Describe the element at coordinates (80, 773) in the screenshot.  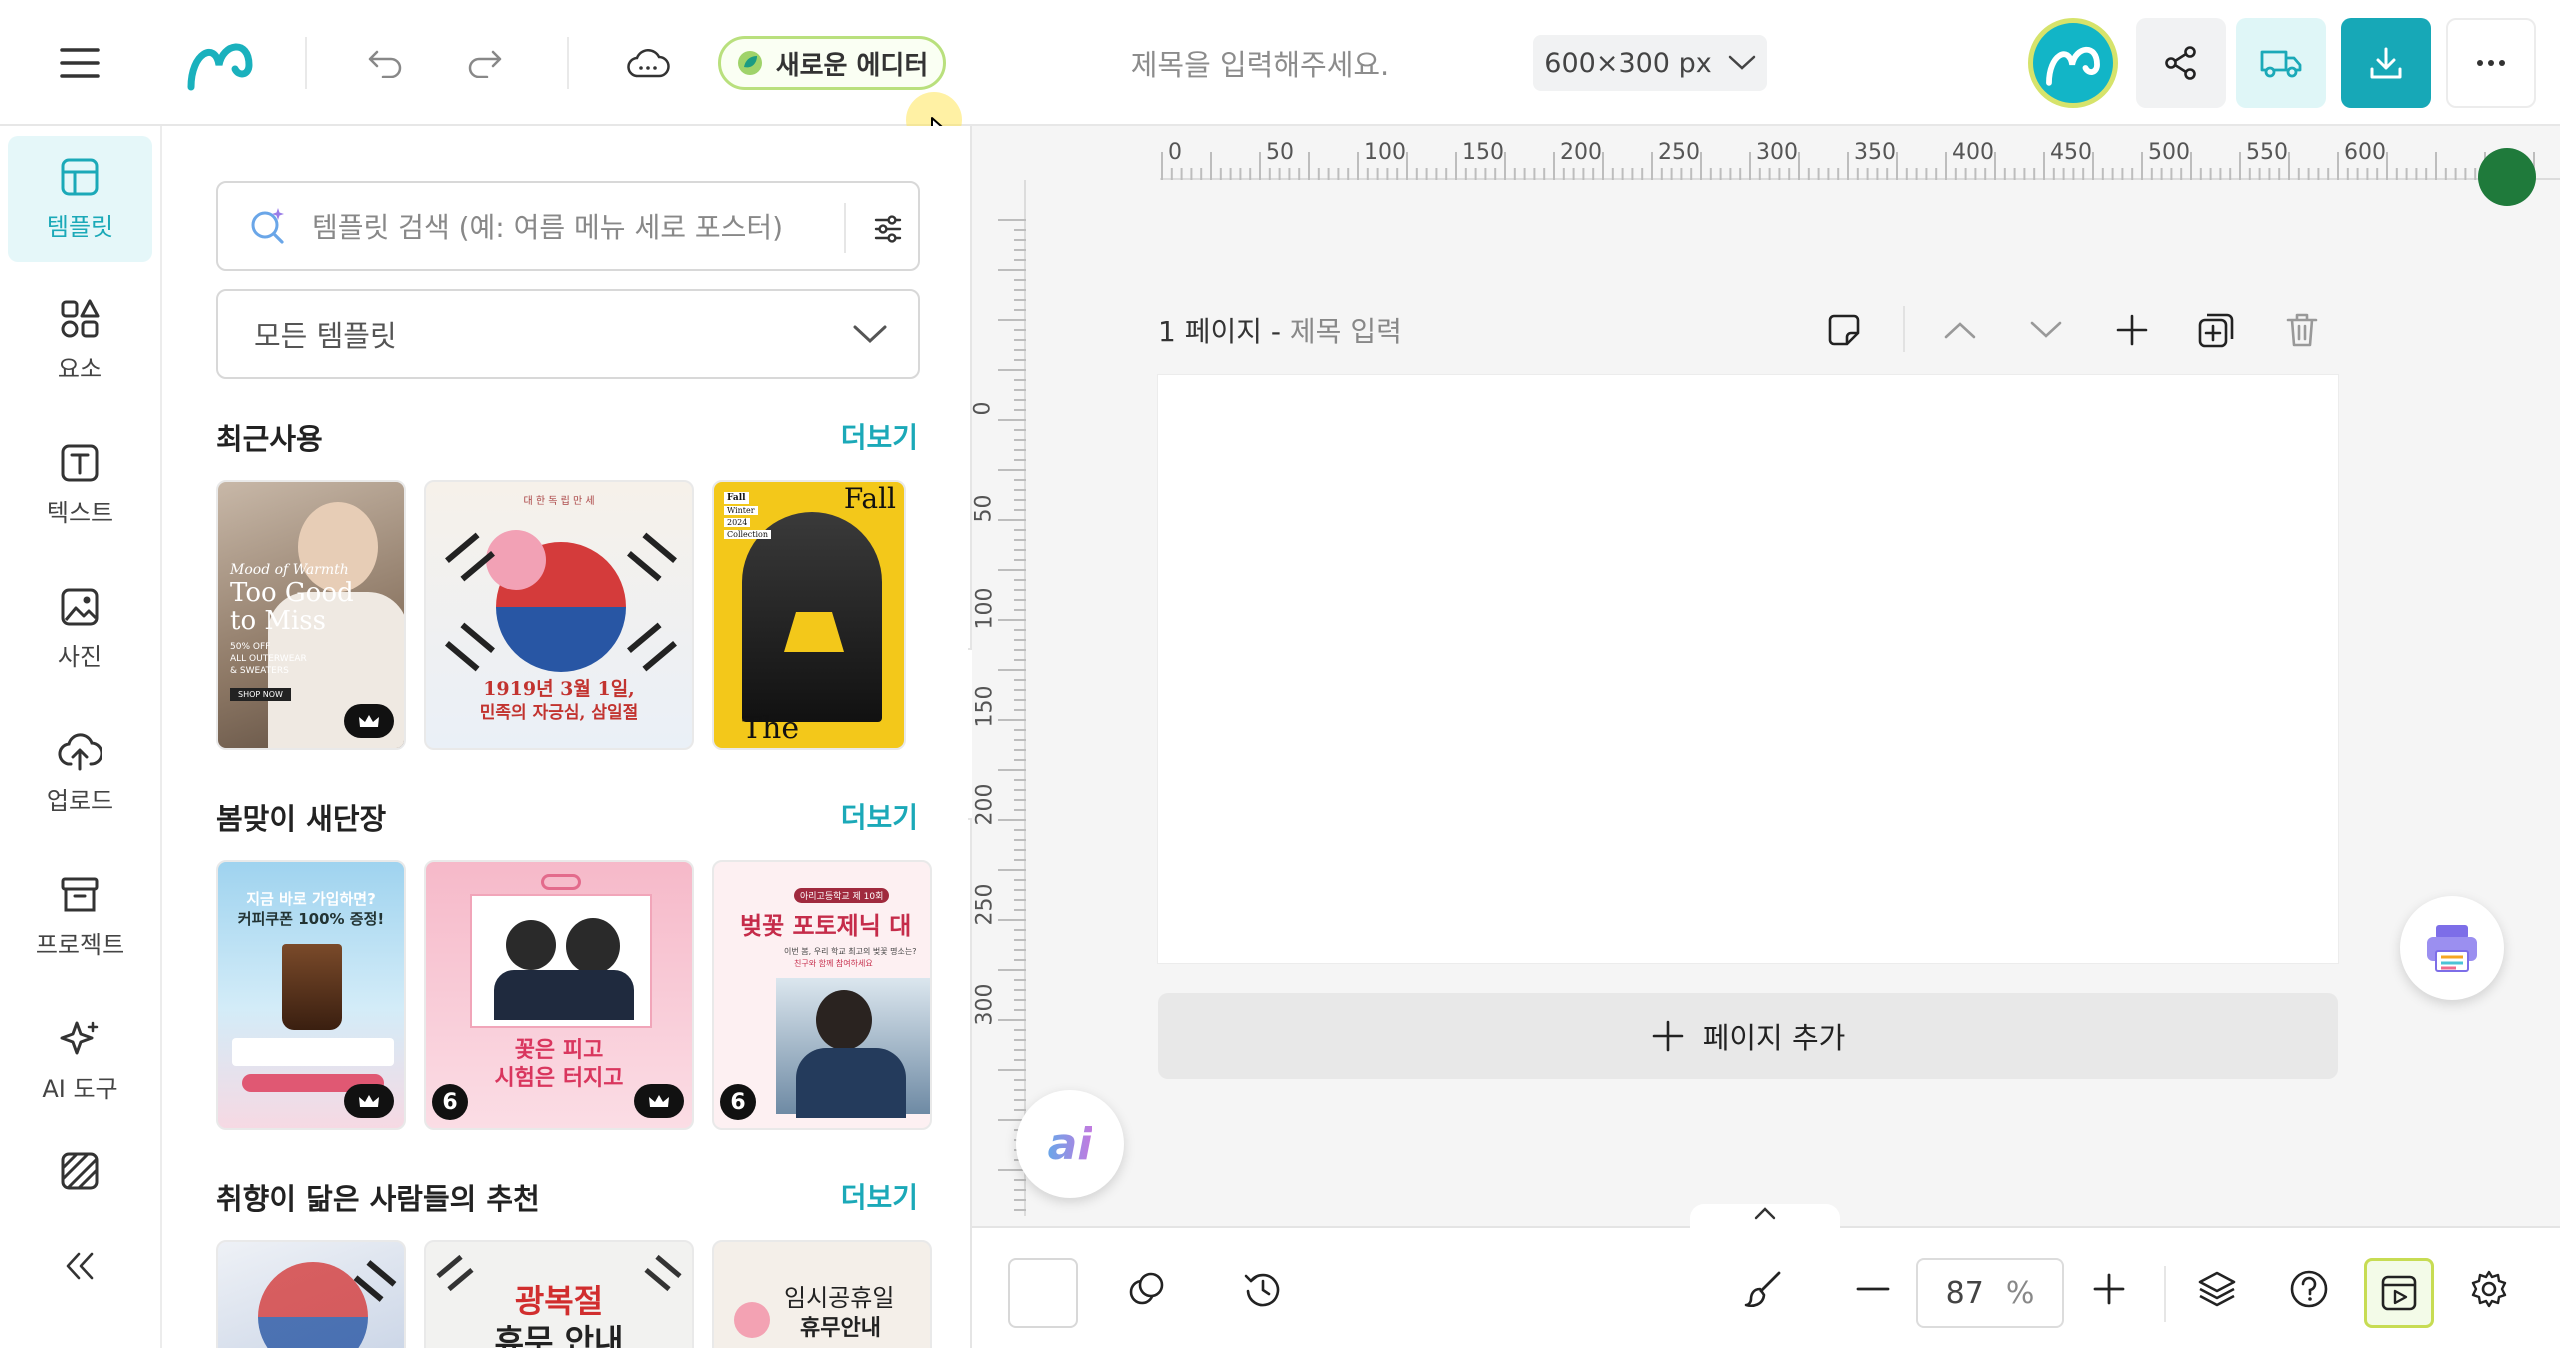
I see `rail-item-upload: 업로드` at that location.